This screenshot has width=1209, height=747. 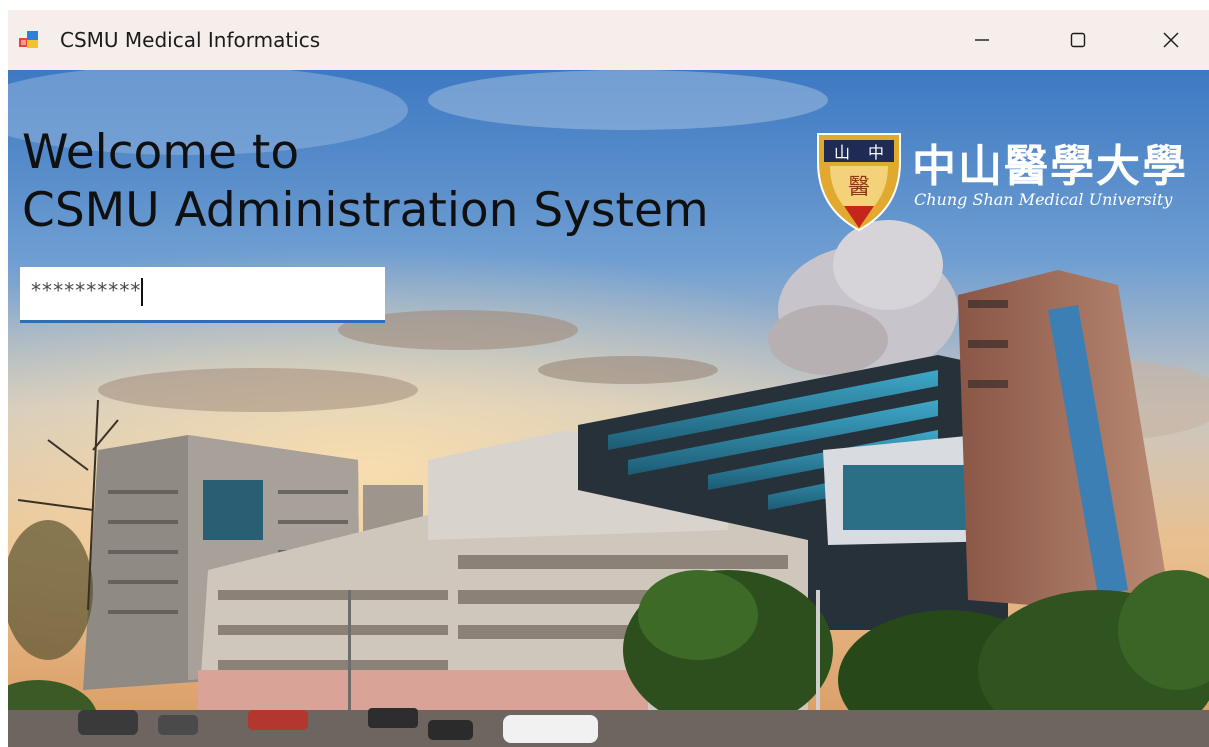 I want to click on title-bar: CSMU Medical Informatics, so click(x=608, y=40).